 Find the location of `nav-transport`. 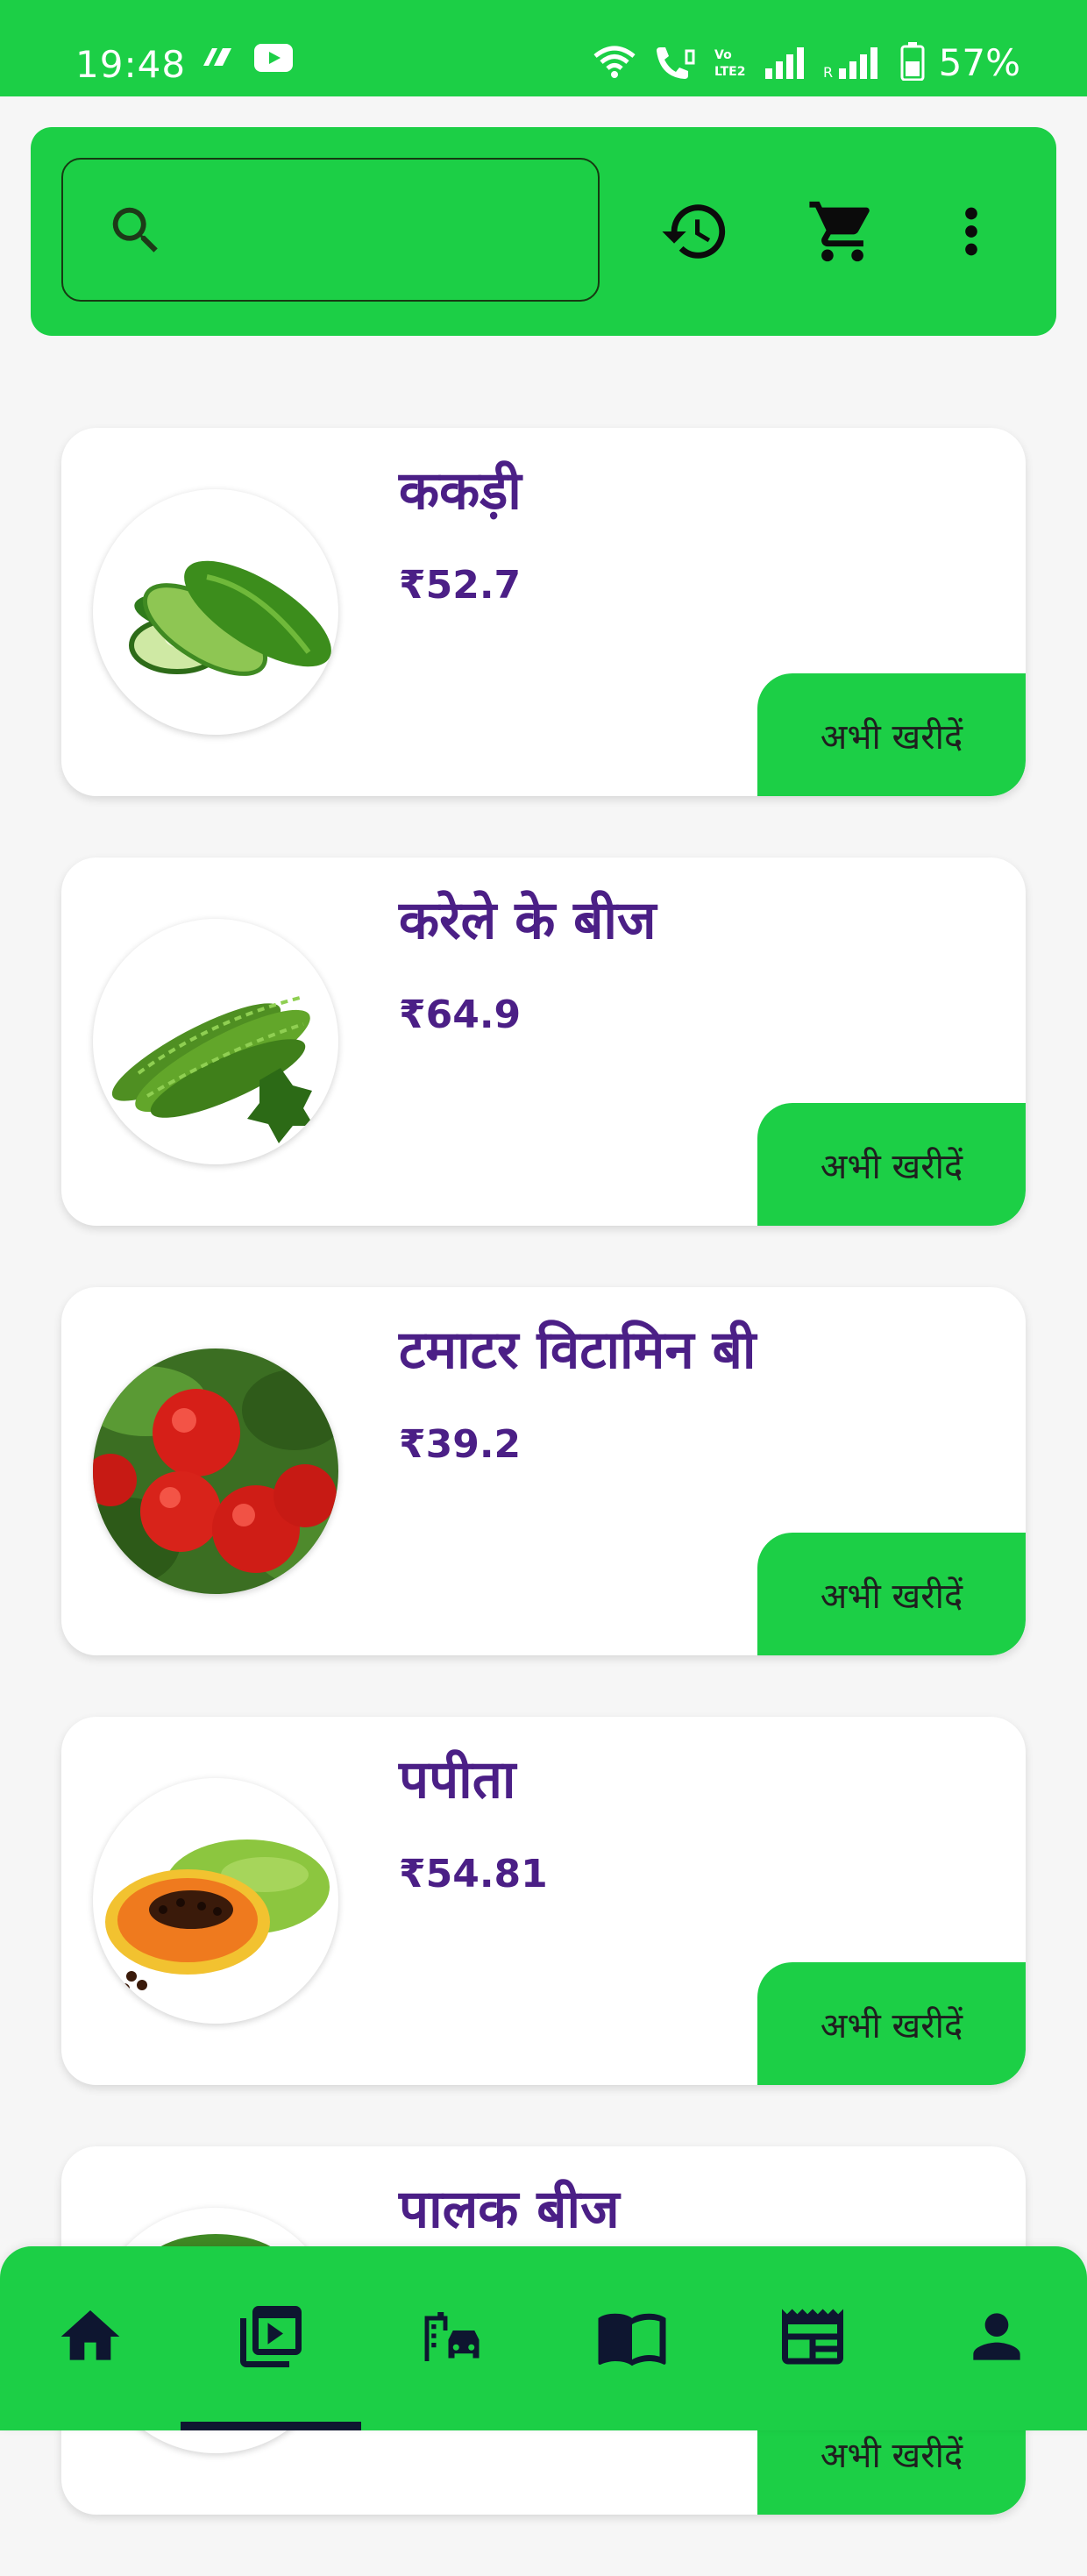

nav-transport is located at coordinates (451, 2338).